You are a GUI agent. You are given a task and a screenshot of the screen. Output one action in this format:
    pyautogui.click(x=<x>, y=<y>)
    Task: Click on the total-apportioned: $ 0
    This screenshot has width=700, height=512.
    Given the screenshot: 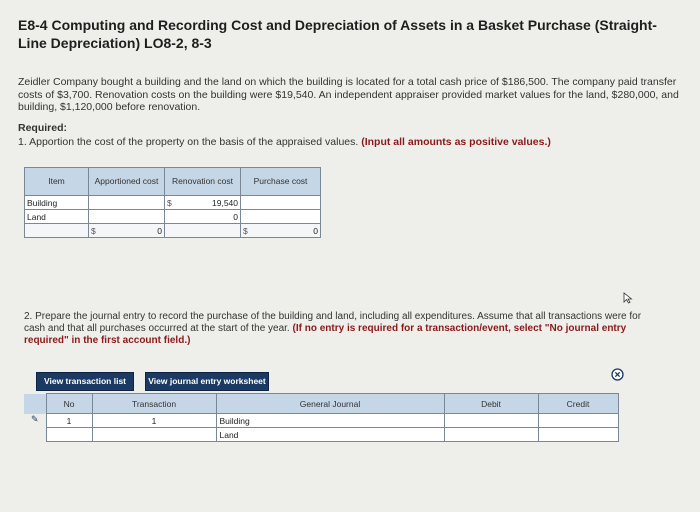 What is the action you would take?
    pyautogui.click(x=126, y=230)
    